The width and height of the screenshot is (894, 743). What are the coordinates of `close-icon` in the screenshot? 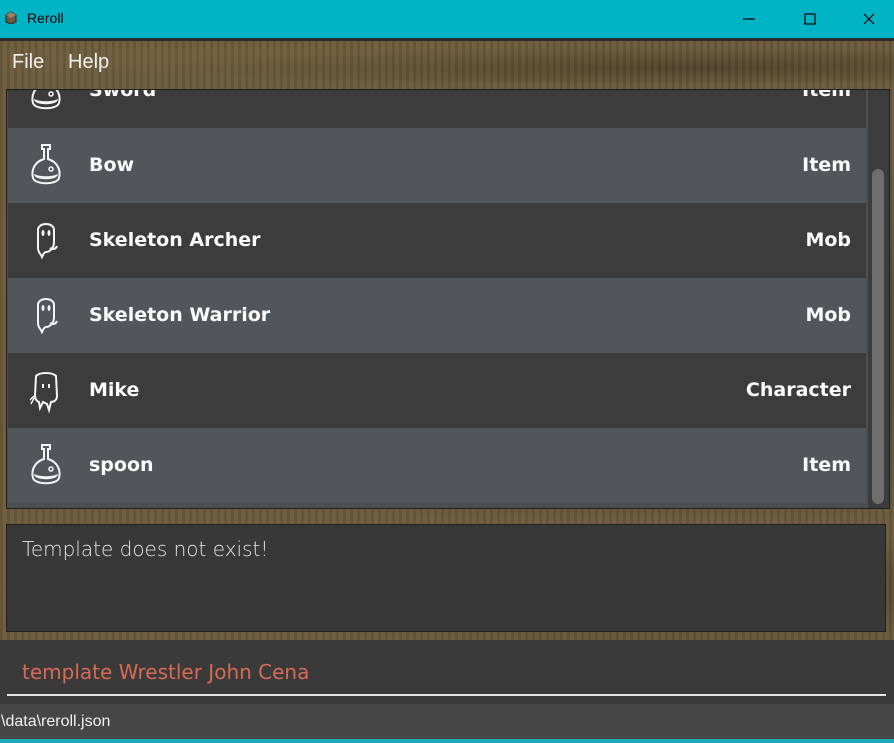 It's located at (869, 19).